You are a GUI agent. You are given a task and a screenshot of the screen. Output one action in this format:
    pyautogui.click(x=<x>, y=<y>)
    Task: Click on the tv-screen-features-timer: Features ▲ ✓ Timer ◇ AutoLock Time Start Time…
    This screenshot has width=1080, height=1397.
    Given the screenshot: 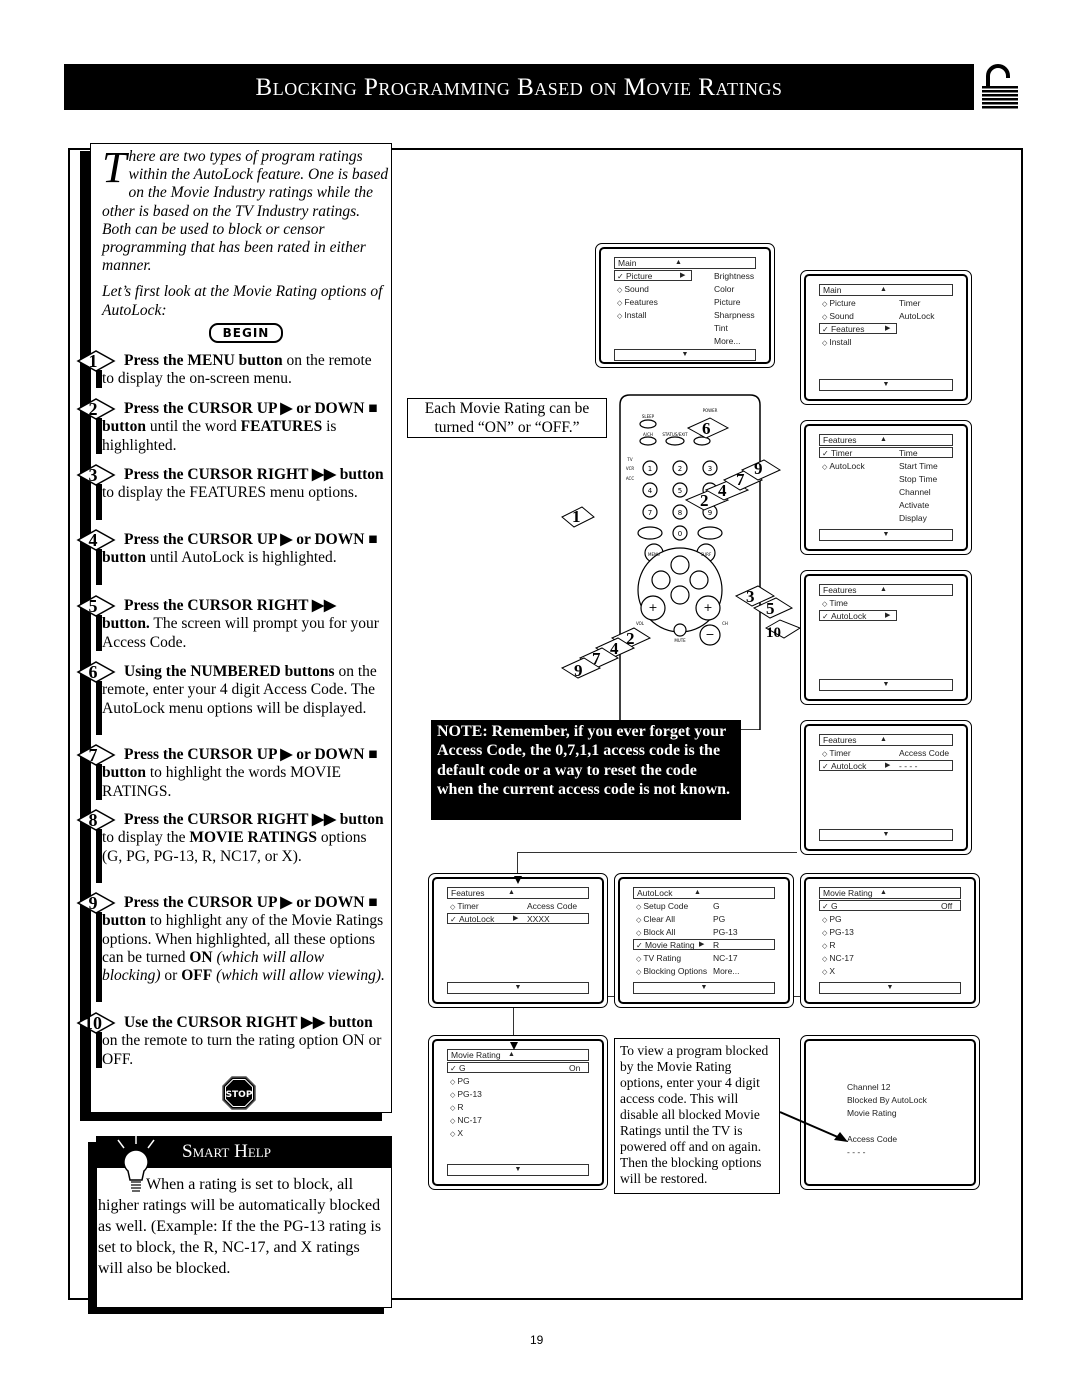 What is the action you would take?
    pyautogui.click(x=886, y=487)
    